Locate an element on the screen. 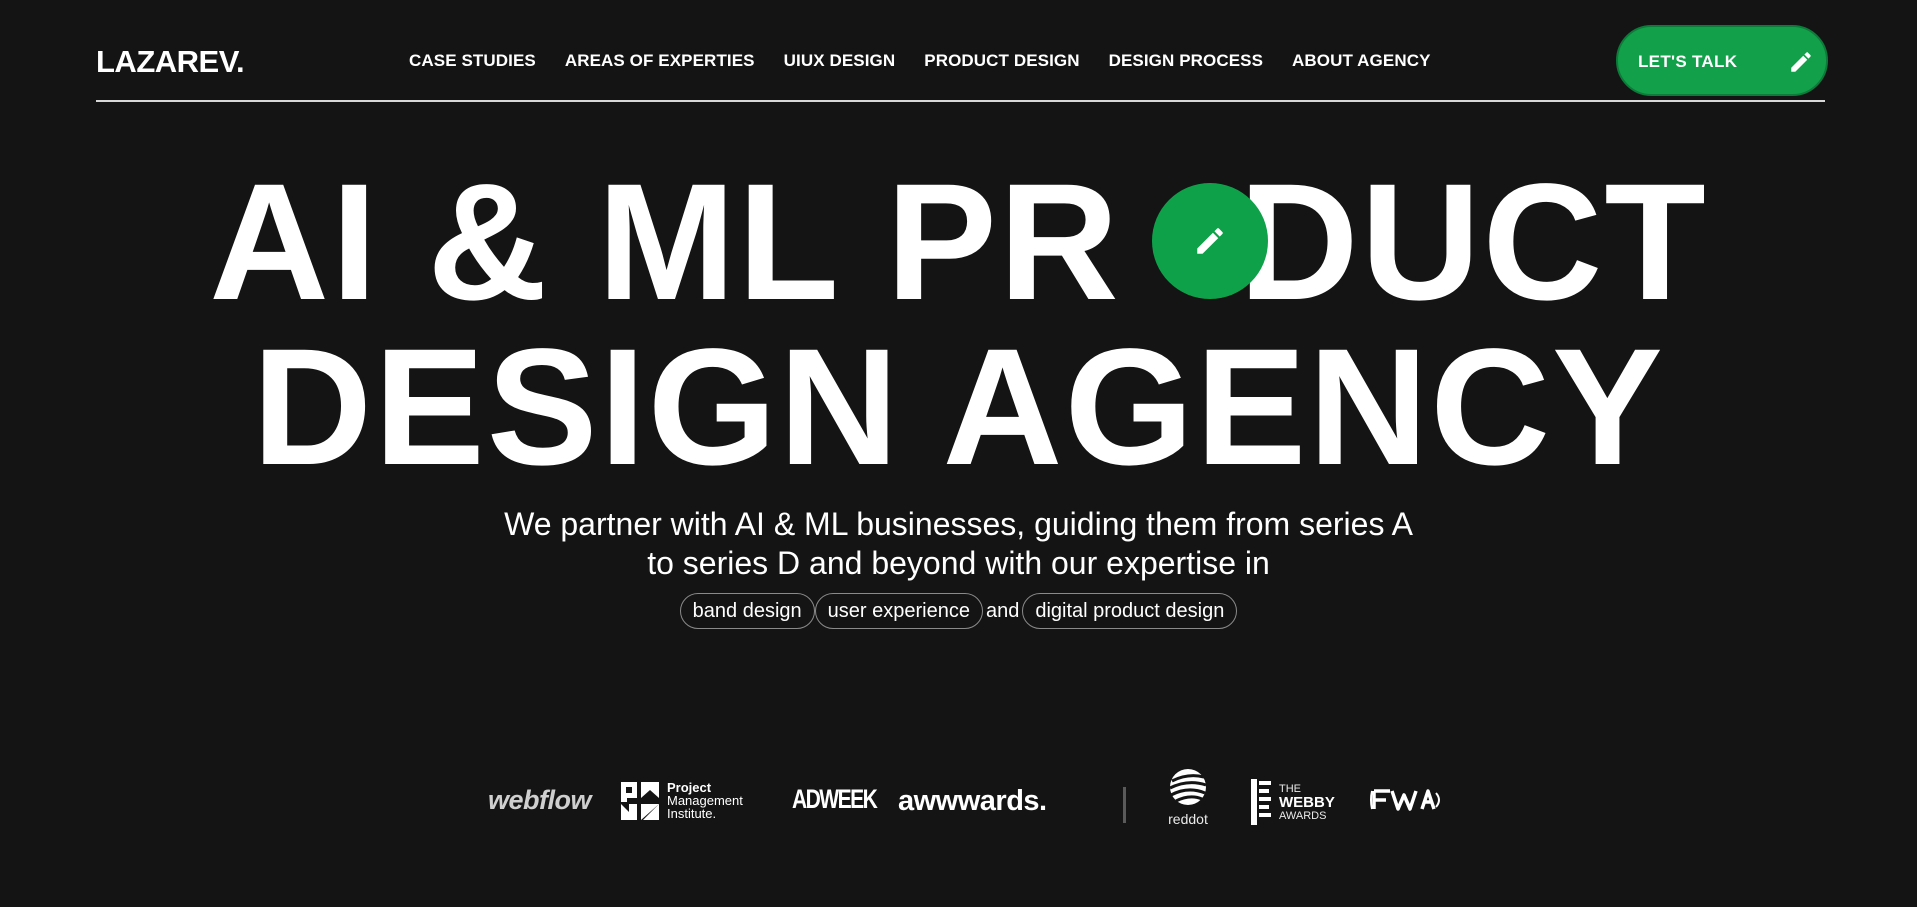 This screenshot has width=1917, height=907. pmi-logo: Project Management Institute. is located at coordinates (682, 800).